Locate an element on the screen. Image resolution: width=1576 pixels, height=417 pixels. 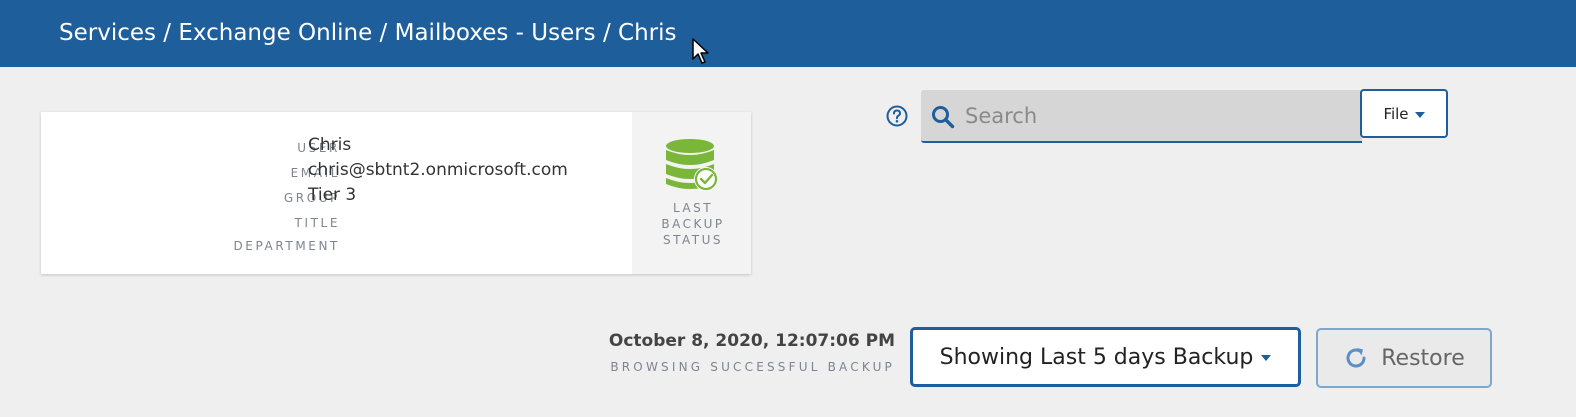
group-value: Tier 3 is located at coordinates (332, 195).